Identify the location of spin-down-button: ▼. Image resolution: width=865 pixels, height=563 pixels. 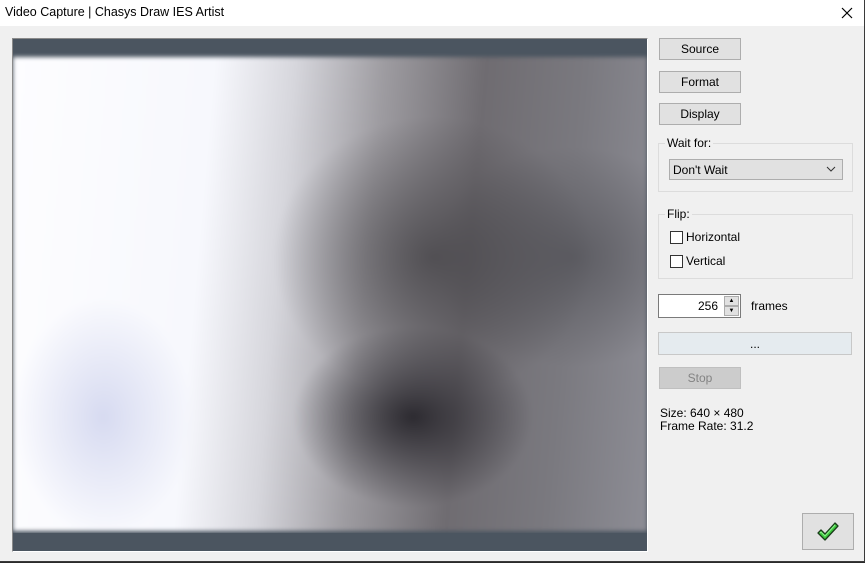
(731, 311).